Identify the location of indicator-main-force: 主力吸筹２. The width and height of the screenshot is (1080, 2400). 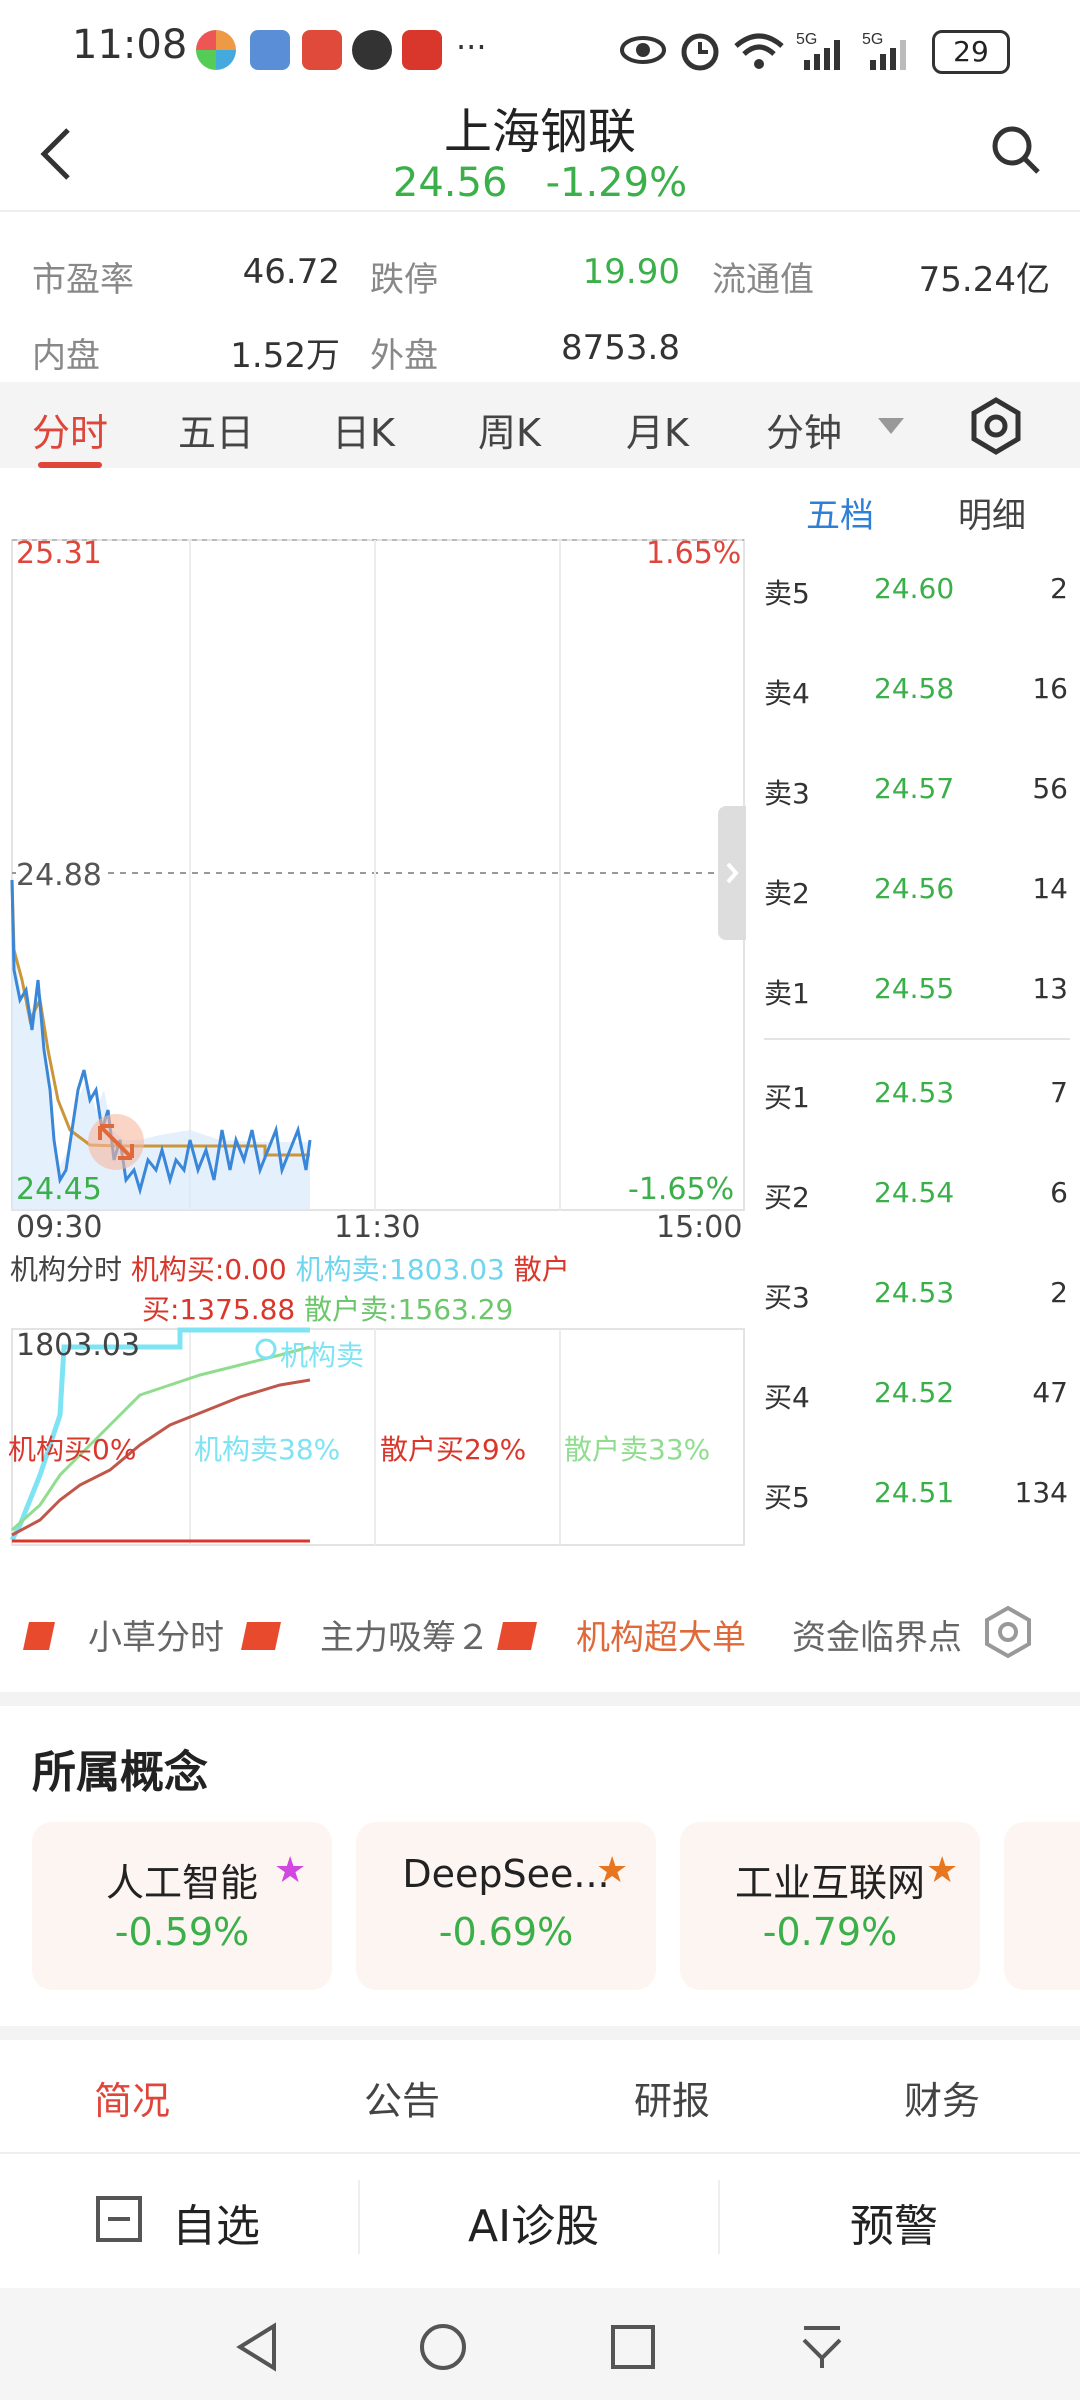
(405, 1634).